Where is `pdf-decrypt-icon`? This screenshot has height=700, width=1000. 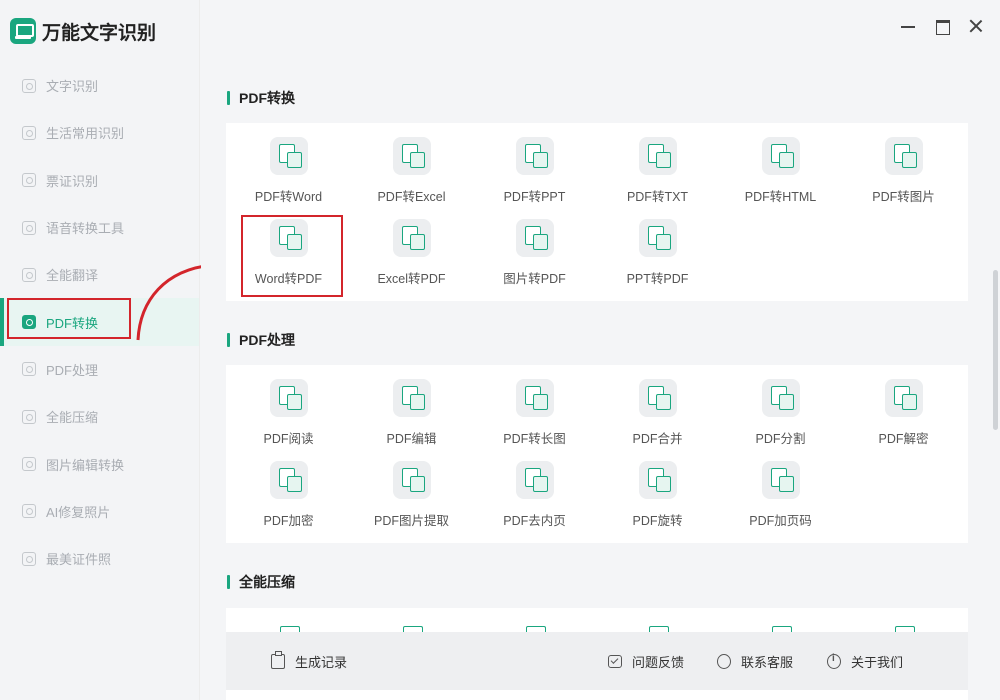
pdf-decrypt-icon is located at coordinates (903, 398).